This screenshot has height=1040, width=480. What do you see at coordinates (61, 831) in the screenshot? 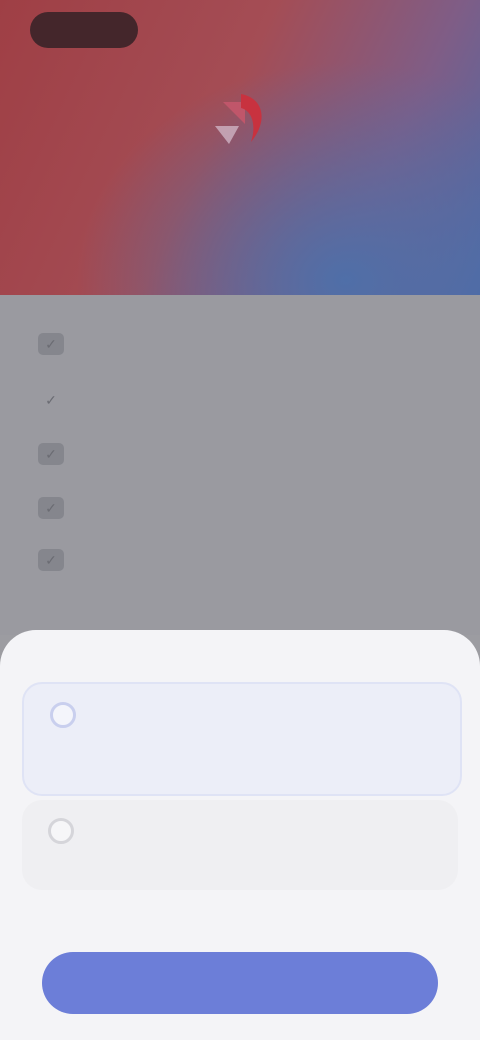
I see `radio-unselected-icon` at bounding box center [61, 831].